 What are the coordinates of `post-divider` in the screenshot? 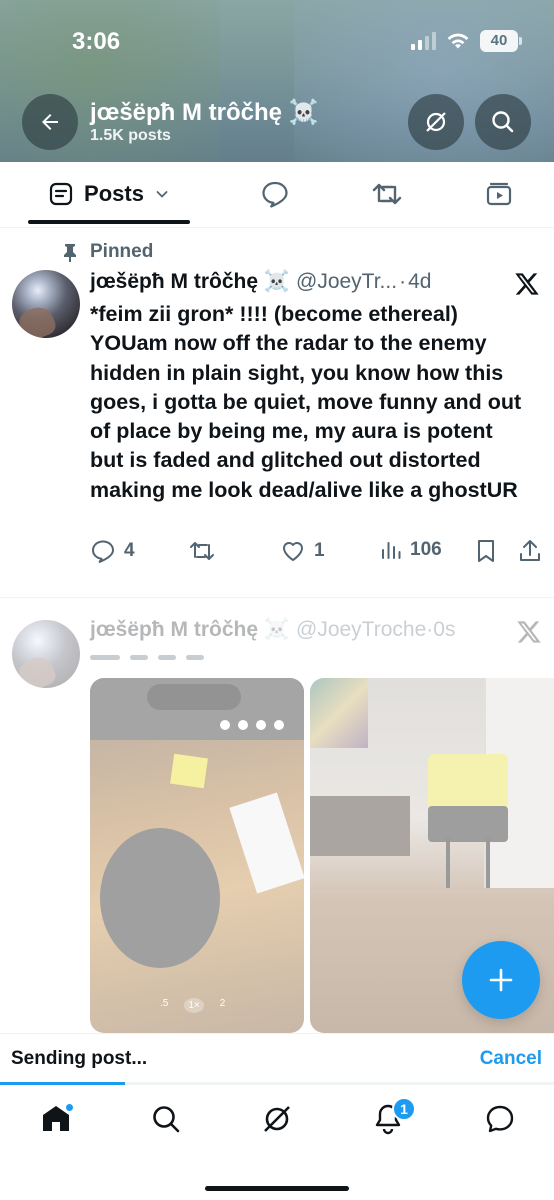 It's located at (277, 597).